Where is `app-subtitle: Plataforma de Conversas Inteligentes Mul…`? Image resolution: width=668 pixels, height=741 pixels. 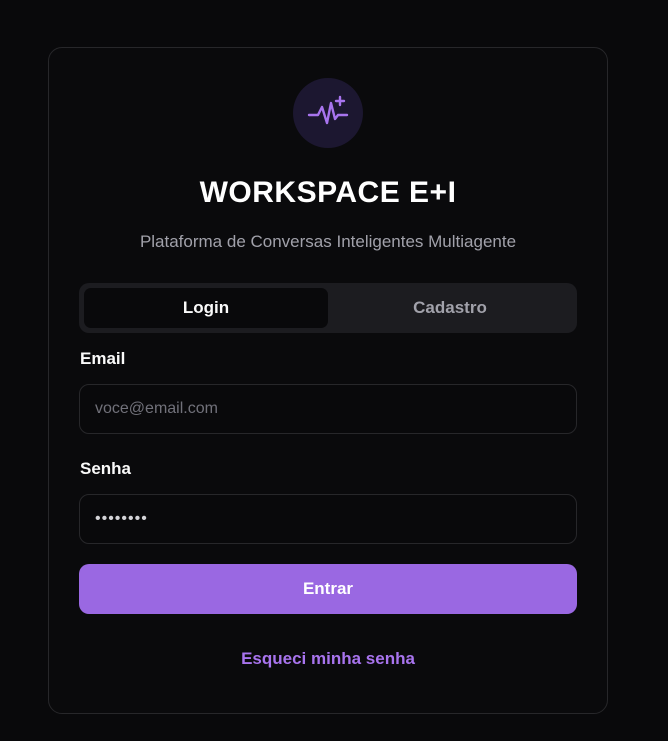 app-subtitle: Plataforma de Conversas Inteligentes Mul… is located at coordinates (328, 241).